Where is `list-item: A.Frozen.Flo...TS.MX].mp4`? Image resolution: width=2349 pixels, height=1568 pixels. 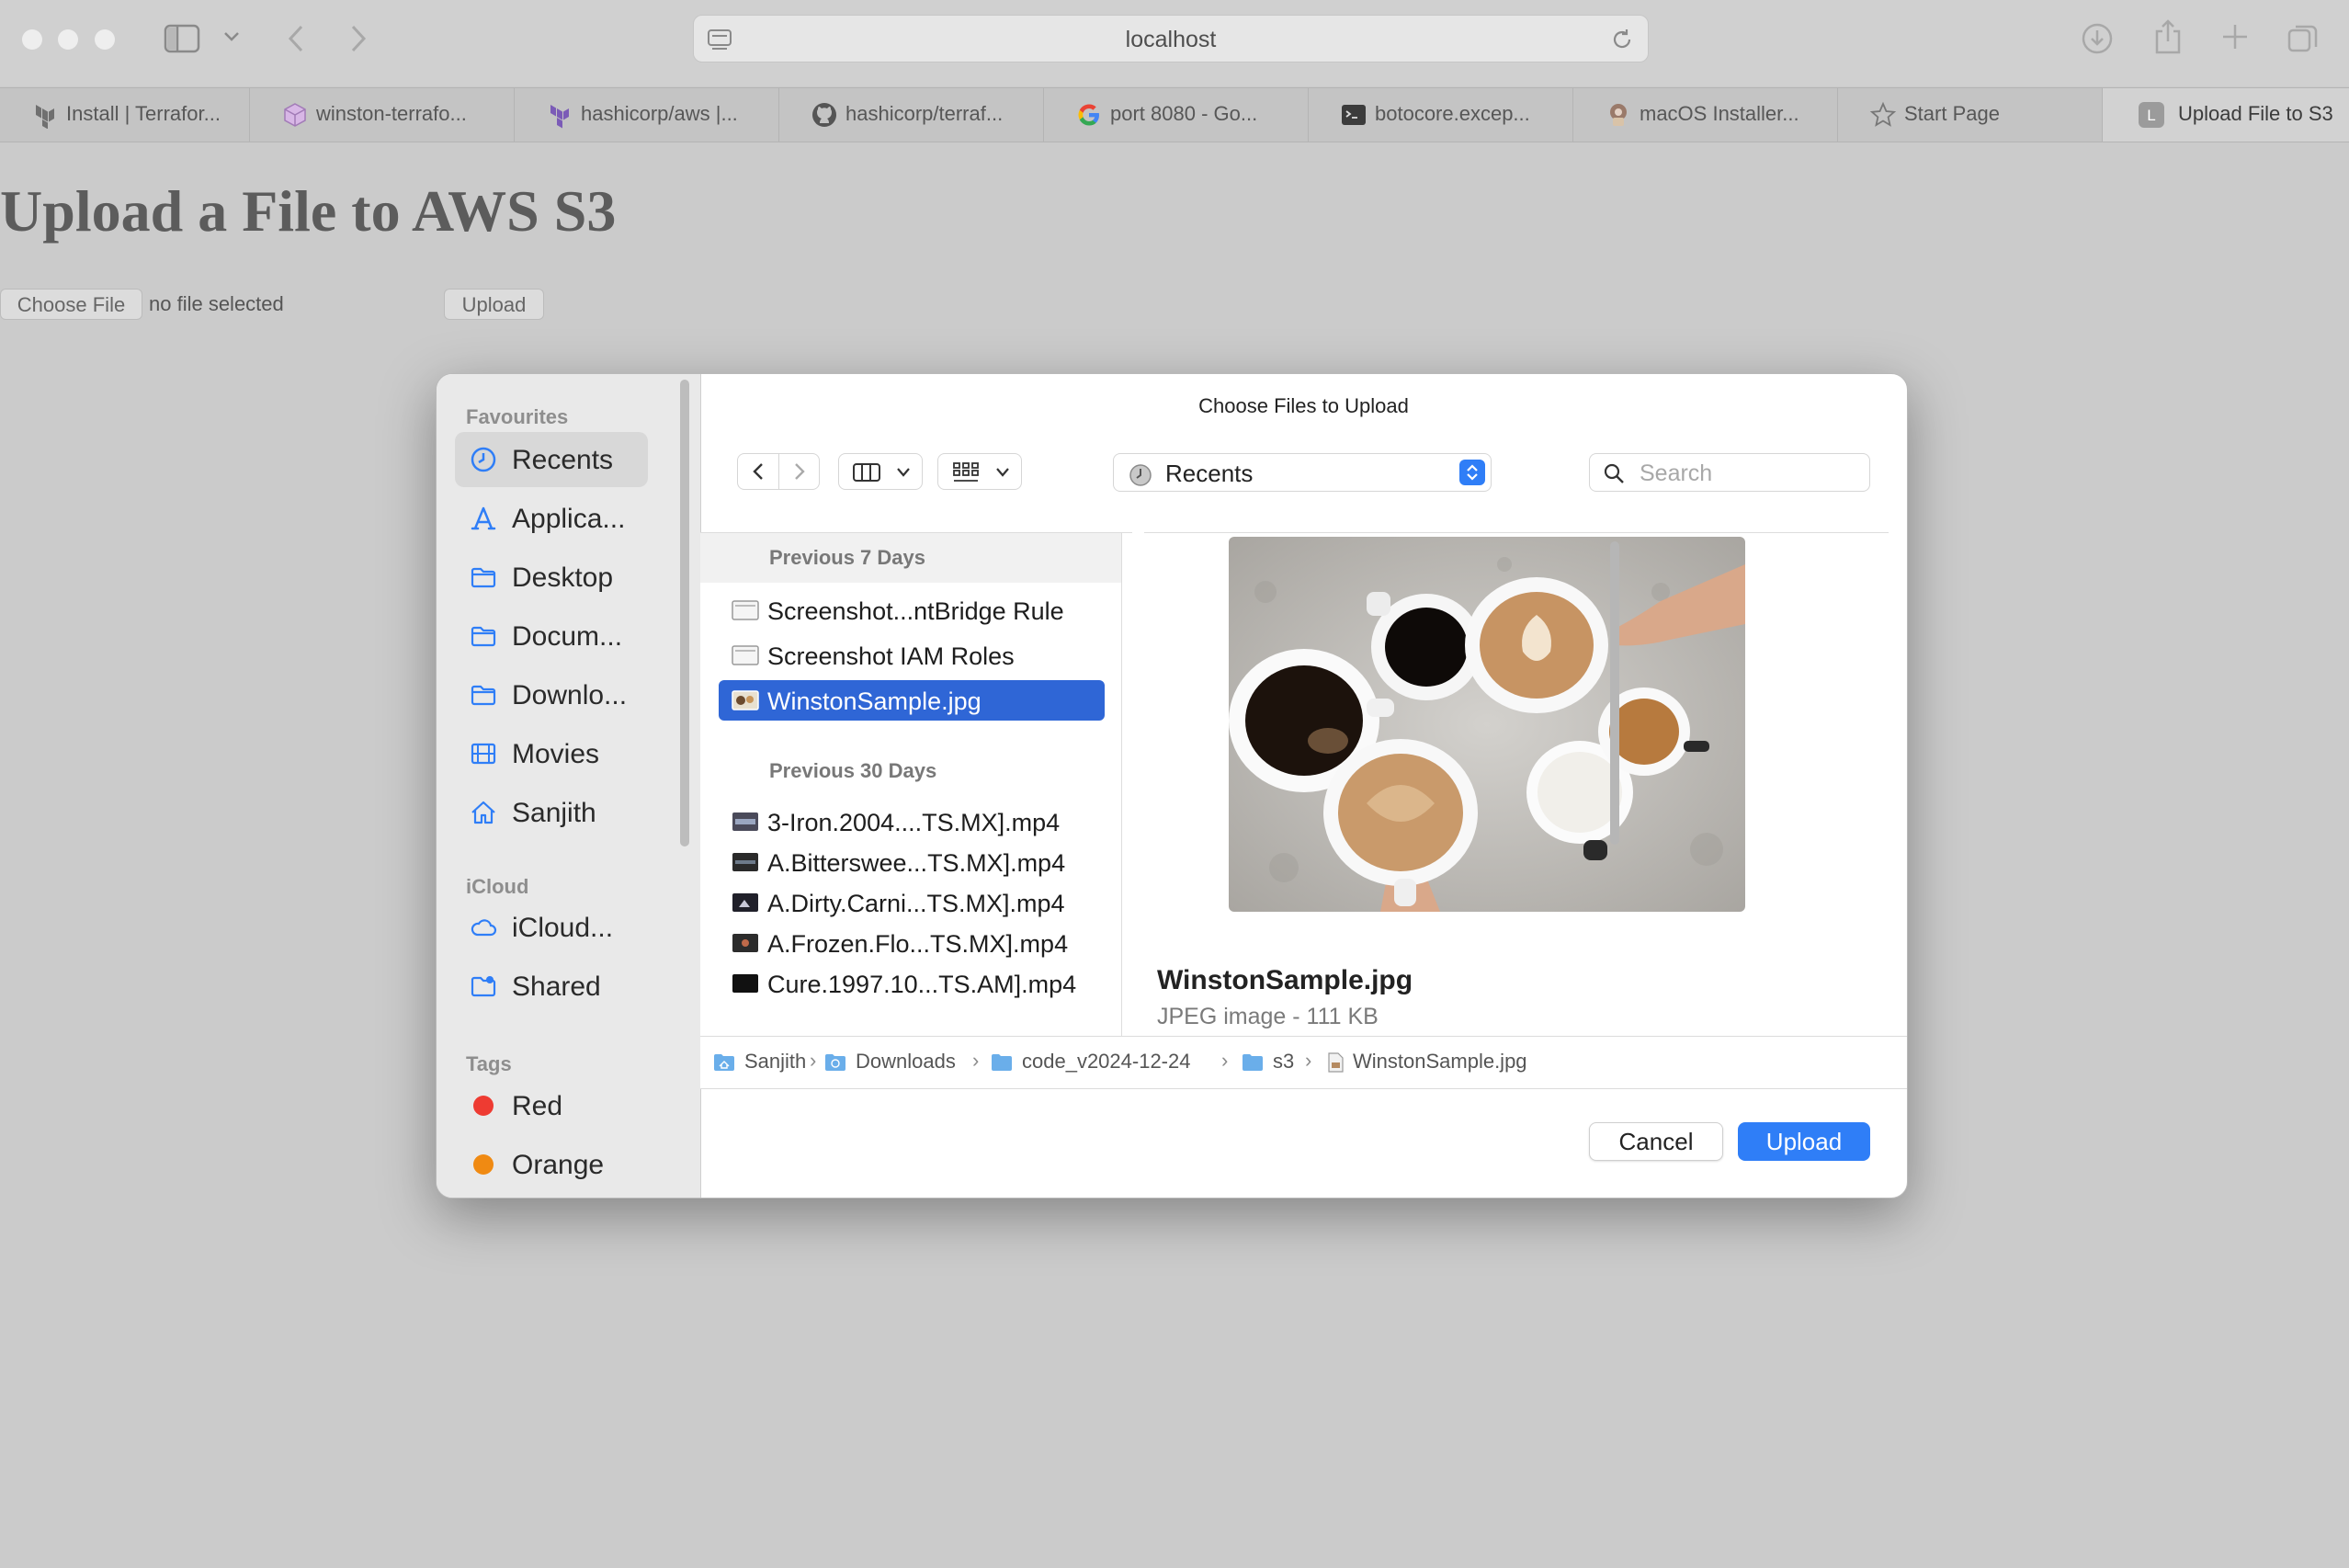
list-item: A.Frozen.Flo...TS.MX].mp4 is located at coordinates (912, 943).